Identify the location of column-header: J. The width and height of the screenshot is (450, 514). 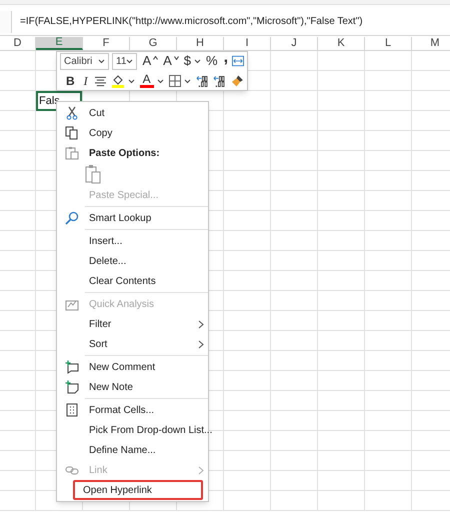
(294, 43).